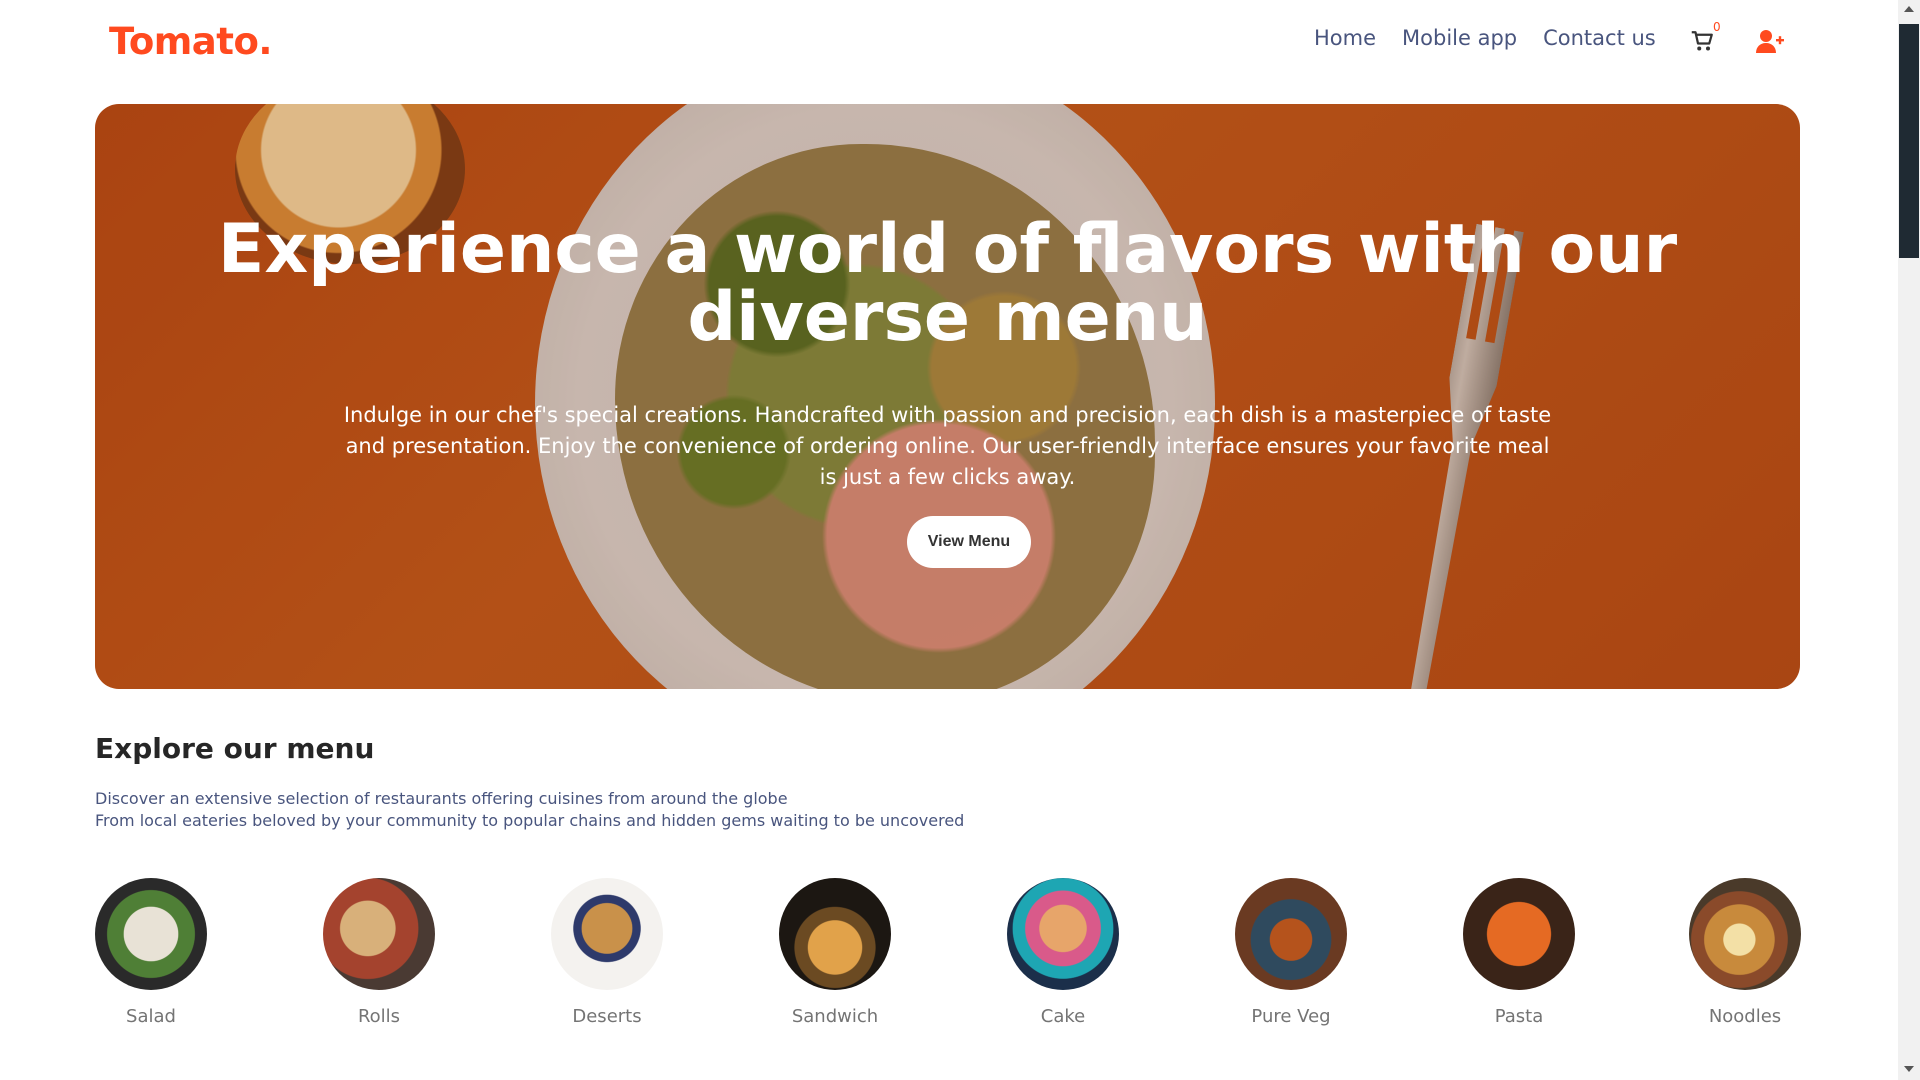 The width and height of the screenshot is (1920, 1080). What do you see at coordinates (1599, 38) in the screenshot?
I see `nav-contact-us: Contact us` at bounding box center [1599, 38].